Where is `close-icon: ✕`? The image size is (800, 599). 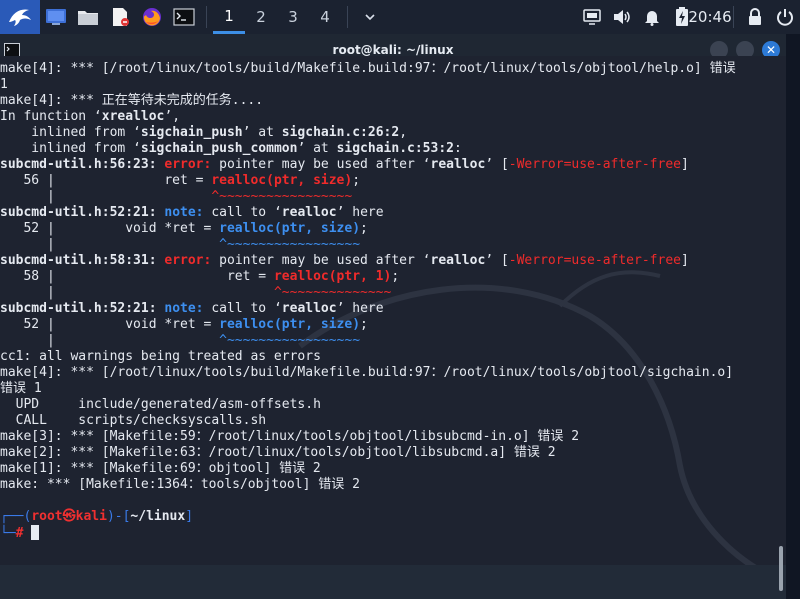 close-icon: ✕ is located at coordinates (771, 50).